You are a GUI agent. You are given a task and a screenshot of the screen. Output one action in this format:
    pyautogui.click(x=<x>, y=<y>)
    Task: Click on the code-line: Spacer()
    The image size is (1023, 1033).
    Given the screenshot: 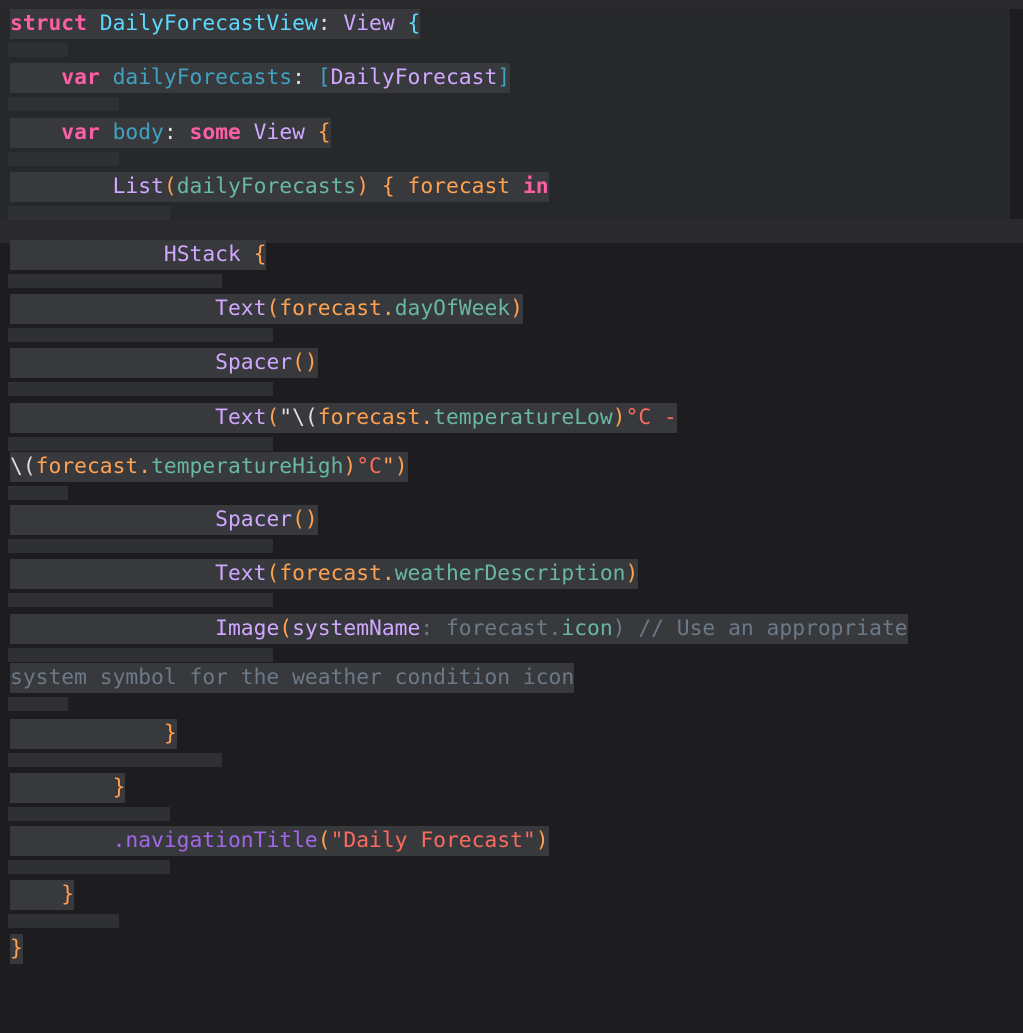 What is the action you would take?
    pyautogui.click(x=164, y=520)
    